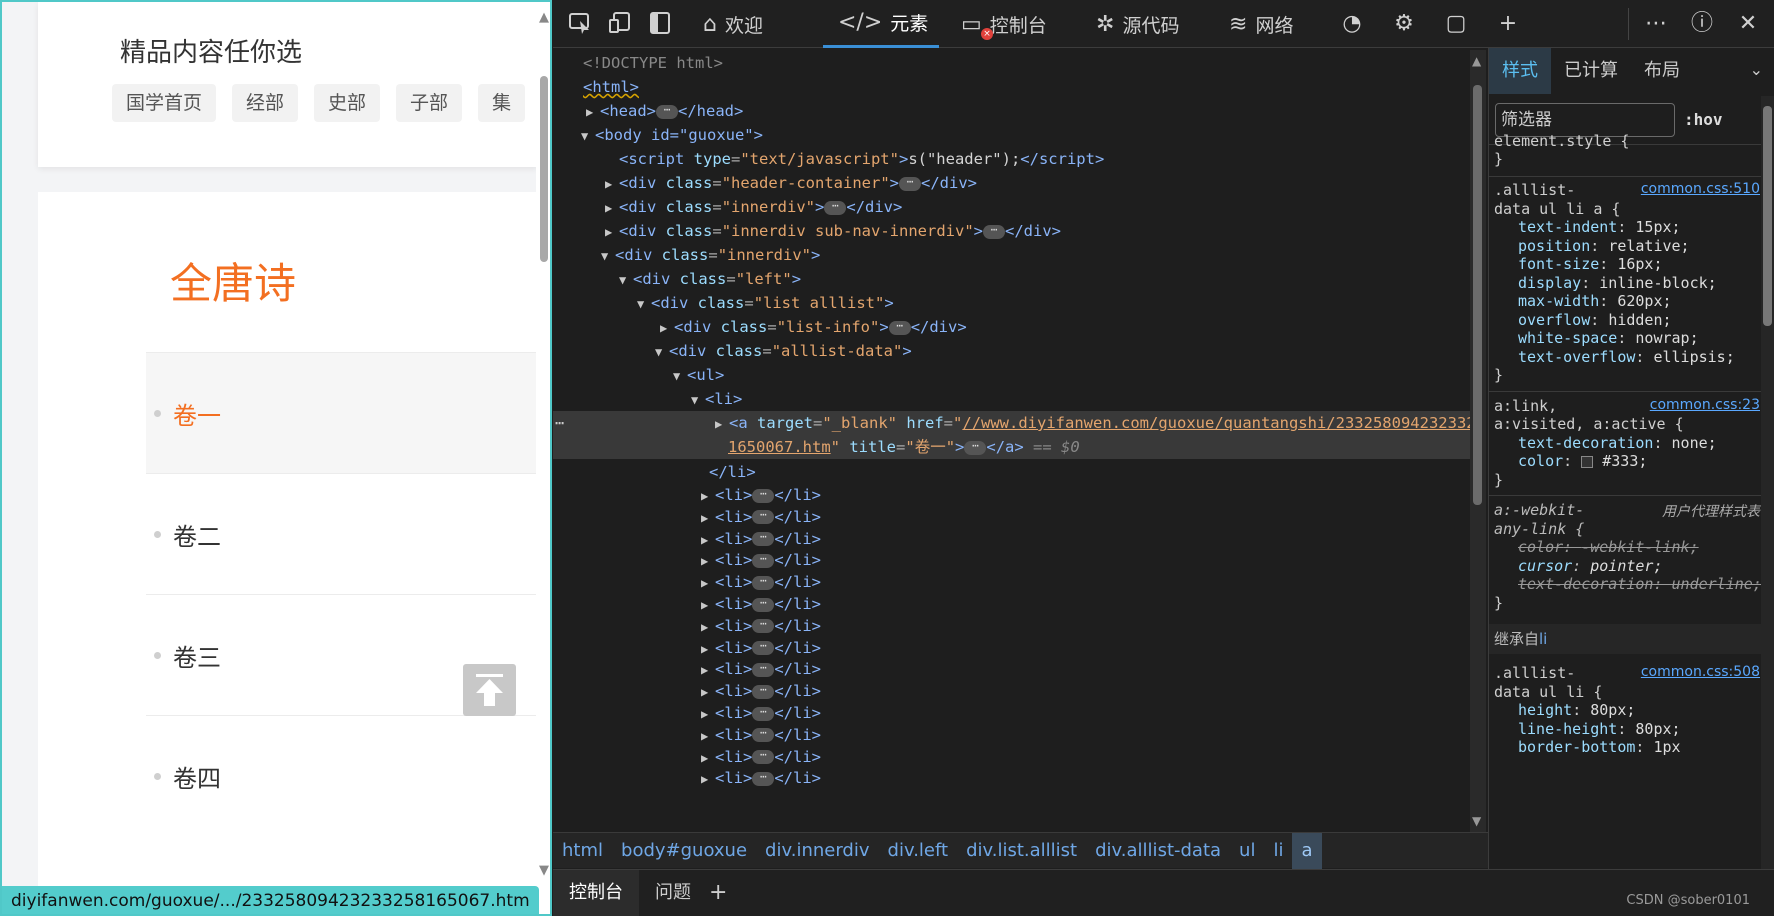 The height and width of the screenshot is (916, 1774). What do you see at coordinates (1543, 639) in the screenshot?
I see `inherited-tag-link: li` at bounding box center [1543, 639].